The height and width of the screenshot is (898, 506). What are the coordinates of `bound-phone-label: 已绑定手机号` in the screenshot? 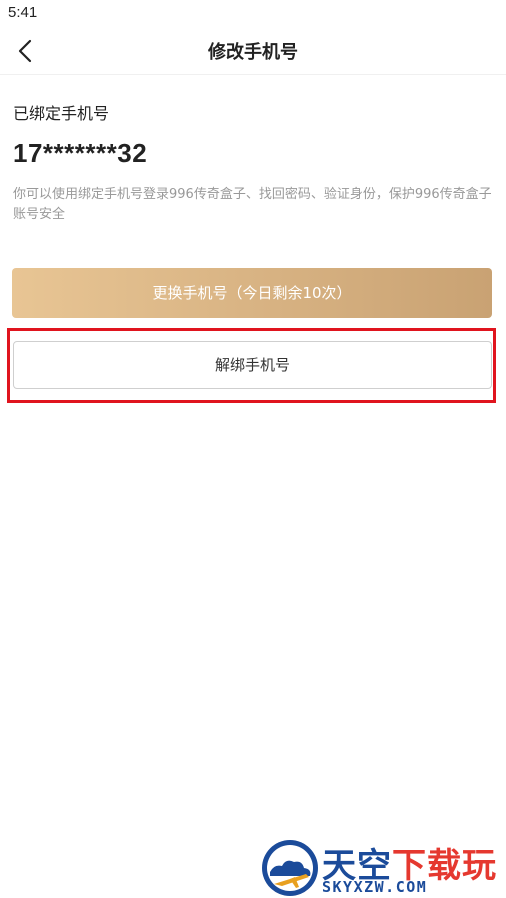 It's located at (61, 113).